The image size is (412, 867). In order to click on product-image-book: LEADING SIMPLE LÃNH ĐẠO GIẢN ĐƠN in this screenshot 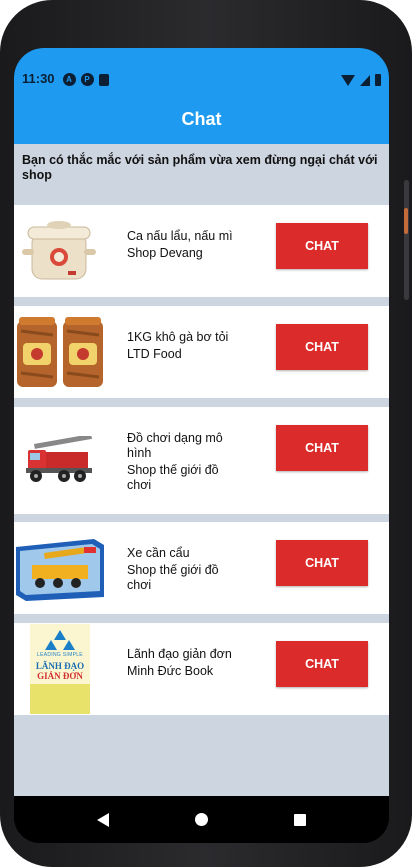, I will do `click(60, 669)`.